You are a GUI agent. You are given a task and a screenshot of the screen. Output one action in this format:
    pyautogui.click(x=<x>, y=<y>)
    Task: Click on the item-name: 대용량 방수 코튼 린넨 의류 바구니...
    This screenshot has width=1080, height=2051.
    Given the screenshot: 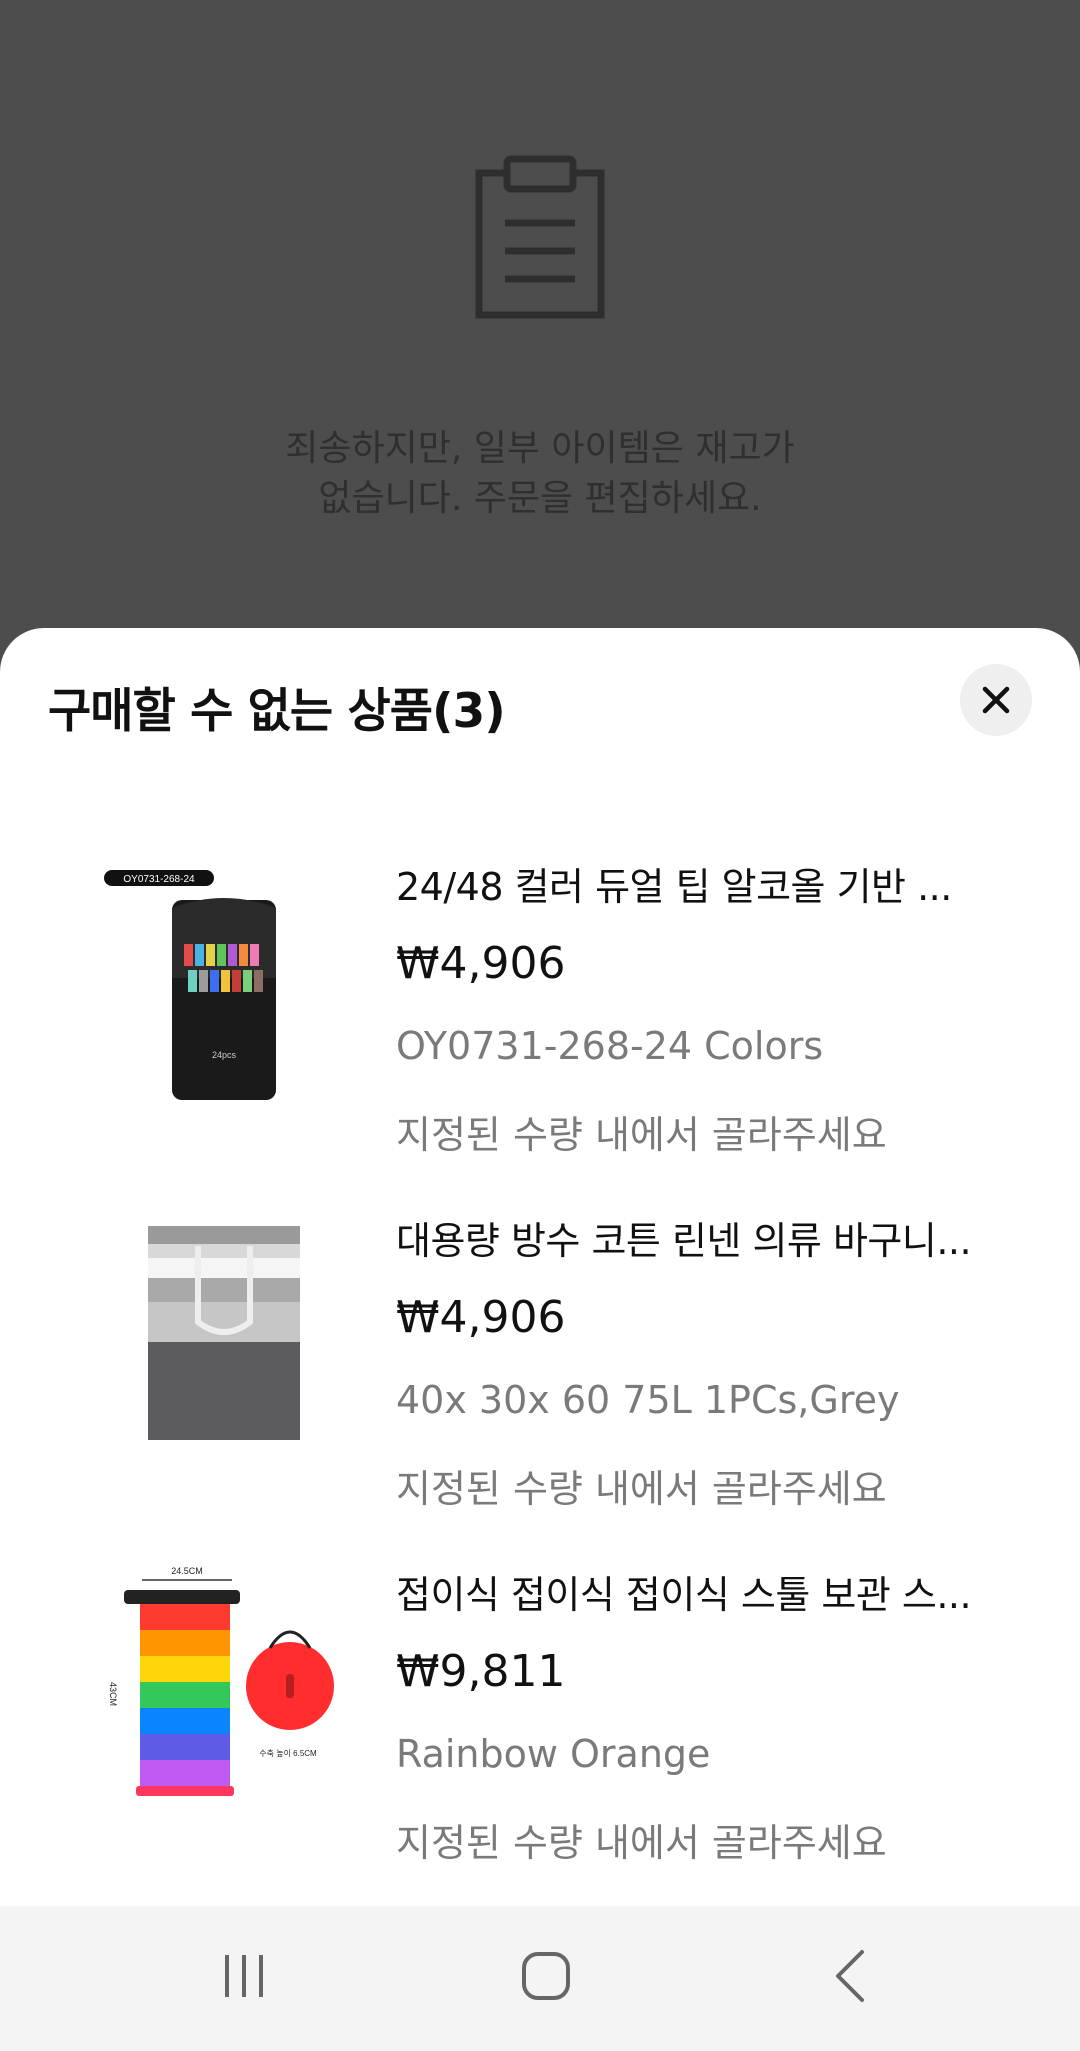 What is the action you would take?
    pyautogui.click(x=696, y=1237)
    